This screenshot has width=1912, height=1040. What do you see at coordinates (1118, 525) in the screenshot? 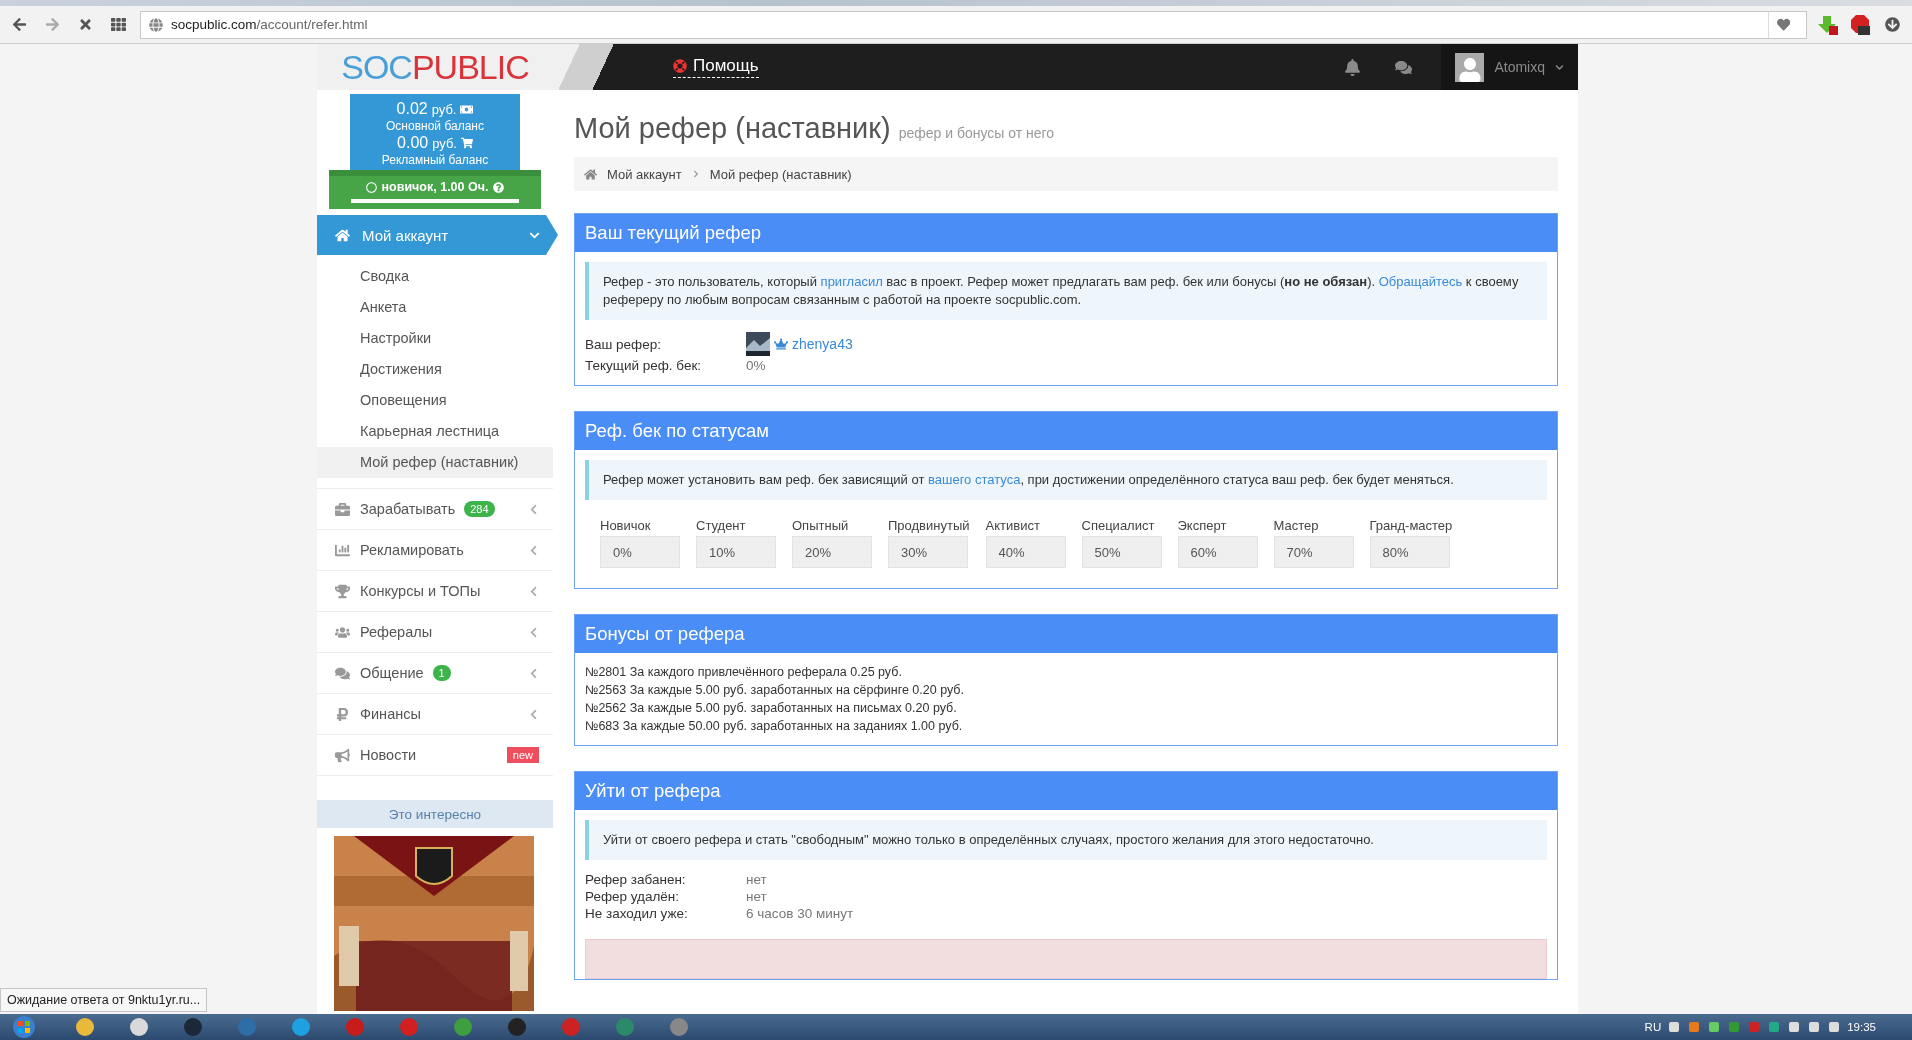
I see `status-name: Специалист` at bounding box center [1118, 525].